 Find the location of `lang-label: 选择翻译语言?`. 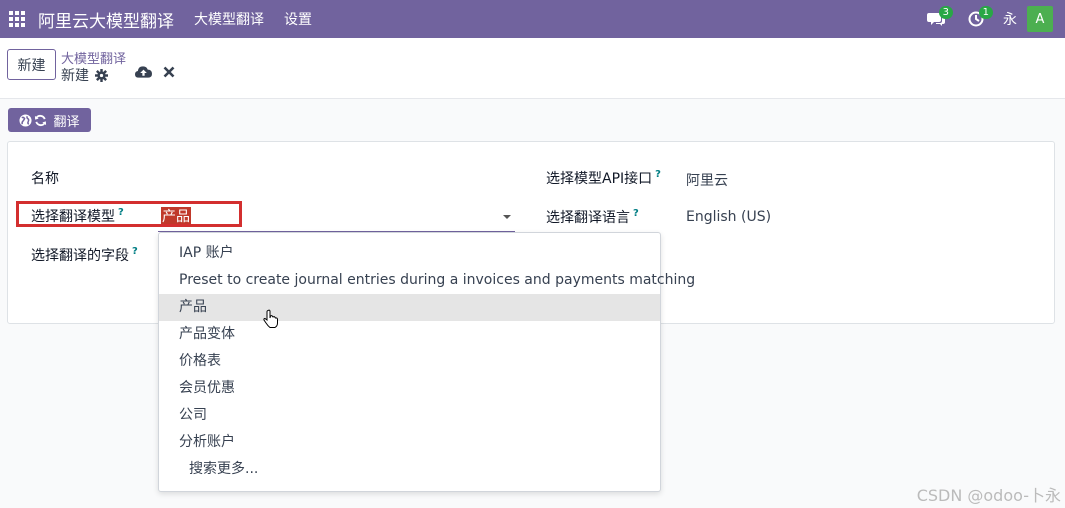

lang-label: 选择翻译语言? is located at coordinates (592, 217).